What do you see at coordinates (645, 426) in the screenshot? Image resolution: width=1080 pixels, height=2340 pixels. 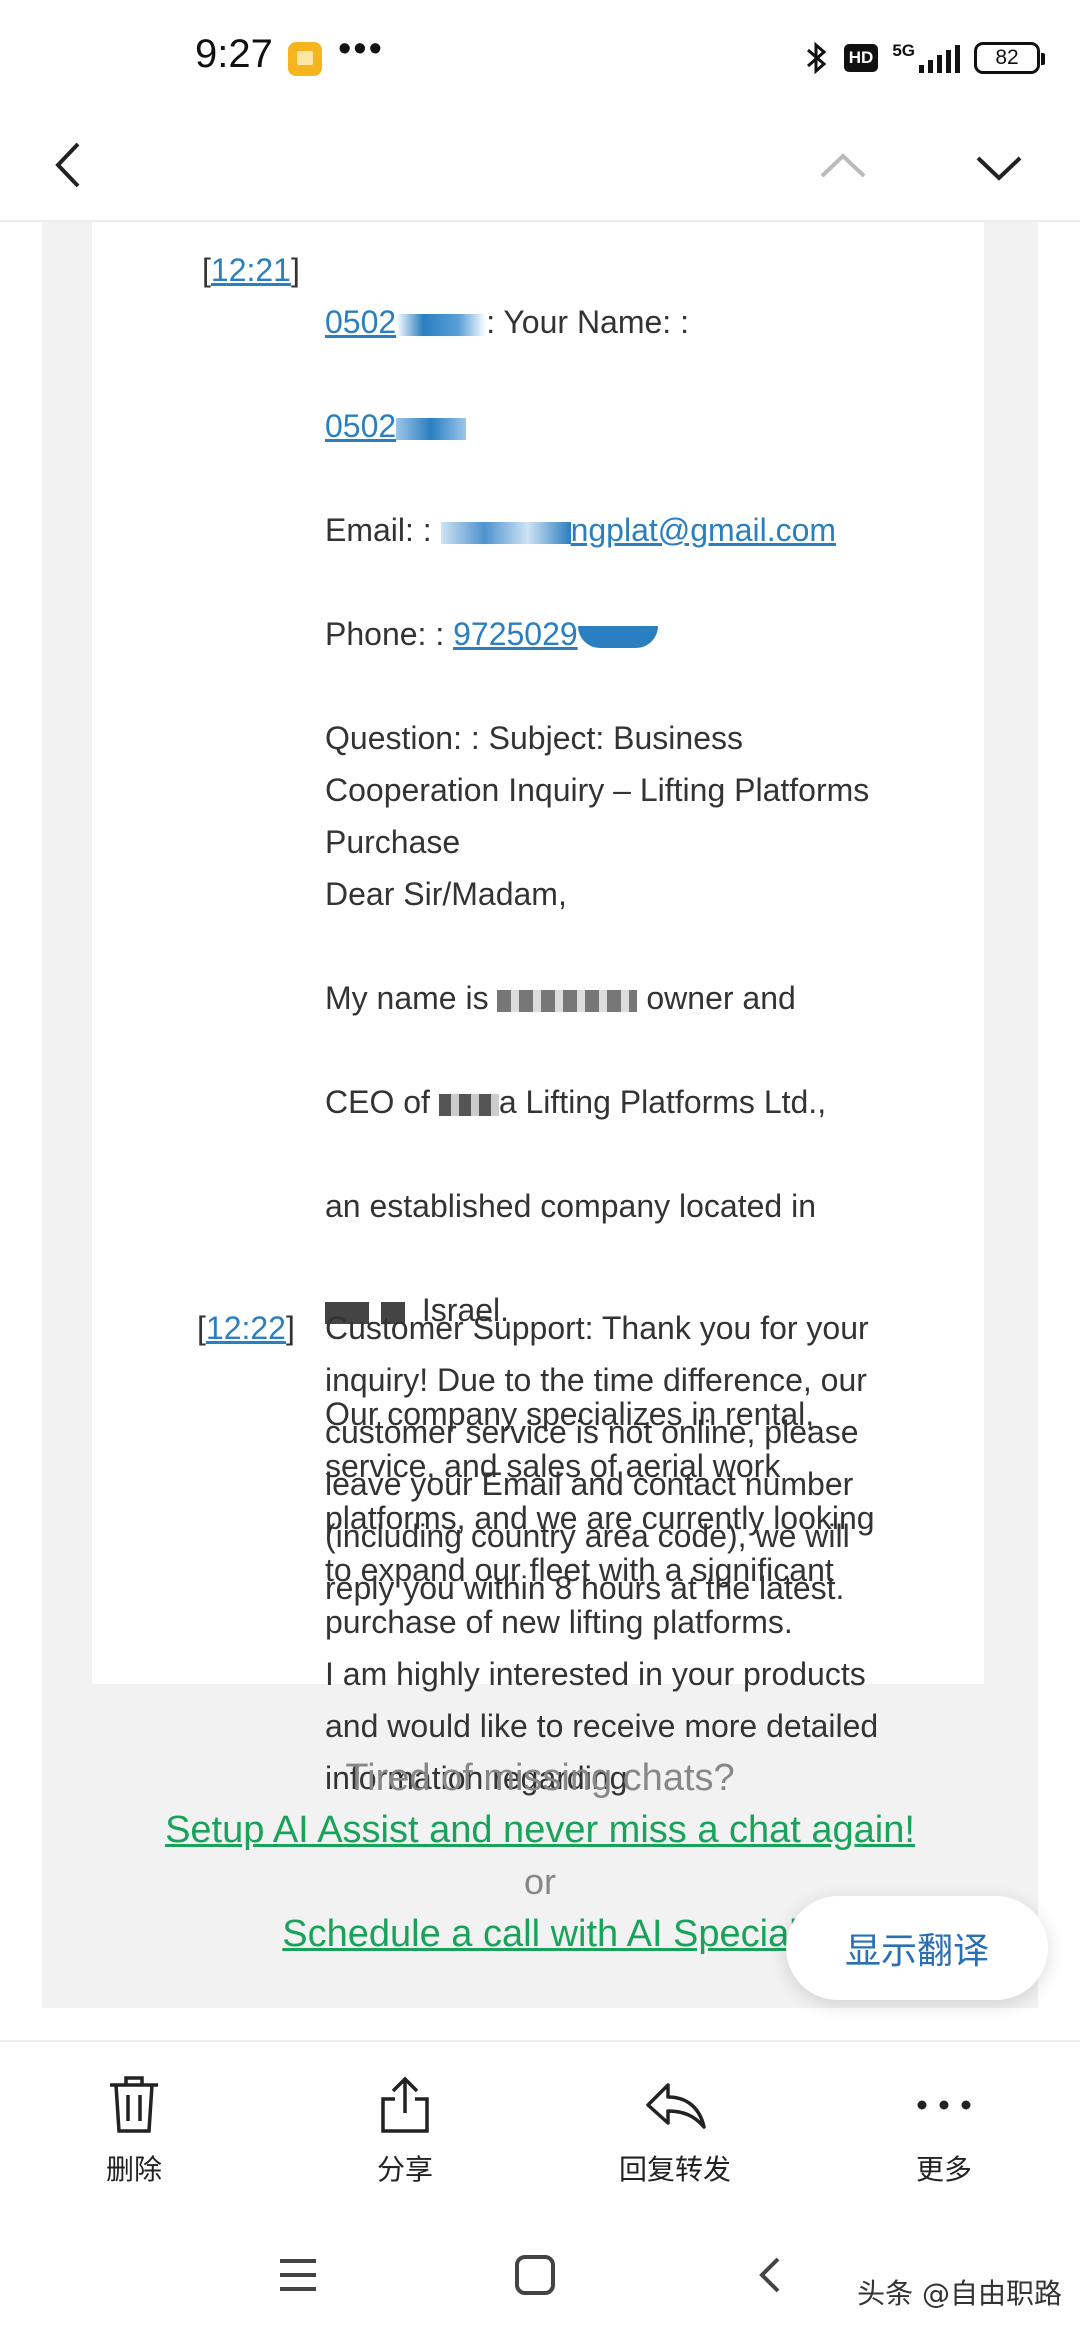 I see `message-line: 0502` at bounding box center [645, 426].